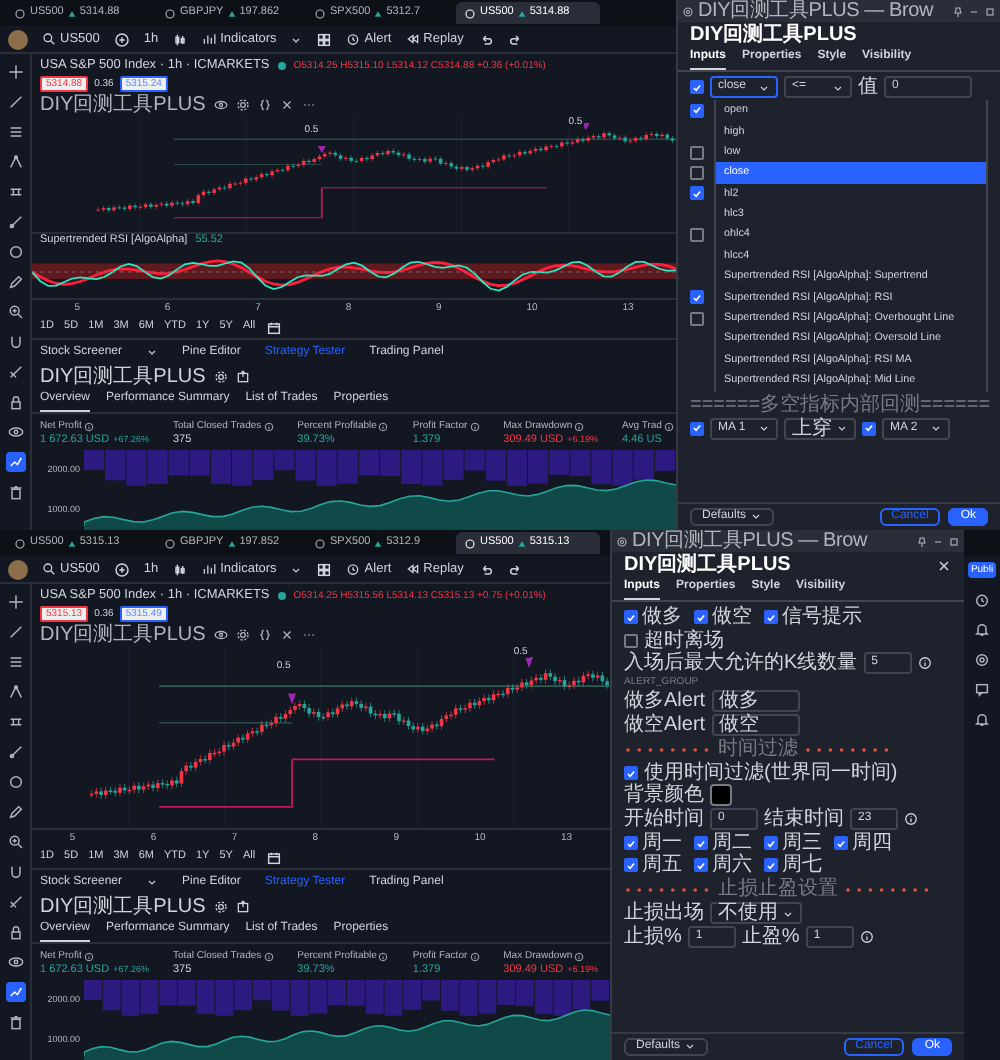 The width and height of the screenshot is (1000, 1060). What do you see at coordinates (872, 843) in the screenshot?
I see `checkbox-label: 周四` at bounding box center [872, 843].